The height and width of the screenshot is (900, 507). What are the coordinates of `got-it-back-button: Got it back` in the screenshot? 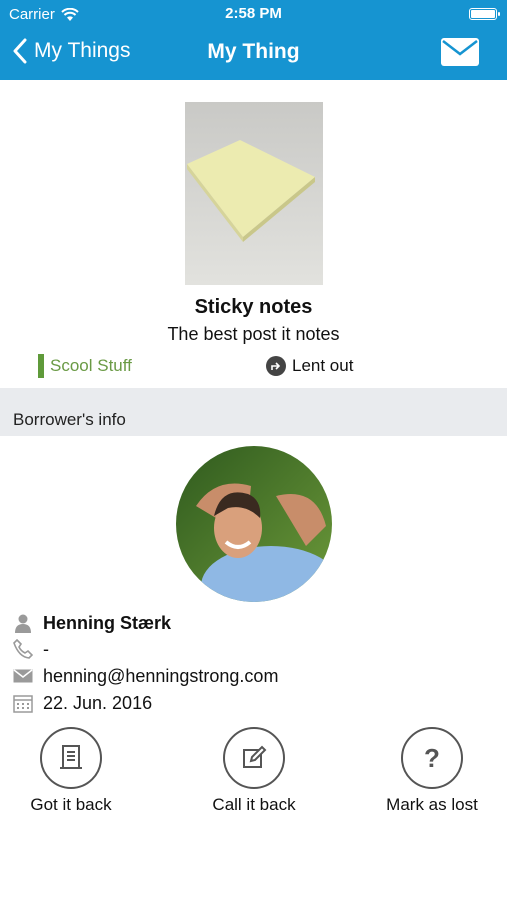 It's located at (73, 771).